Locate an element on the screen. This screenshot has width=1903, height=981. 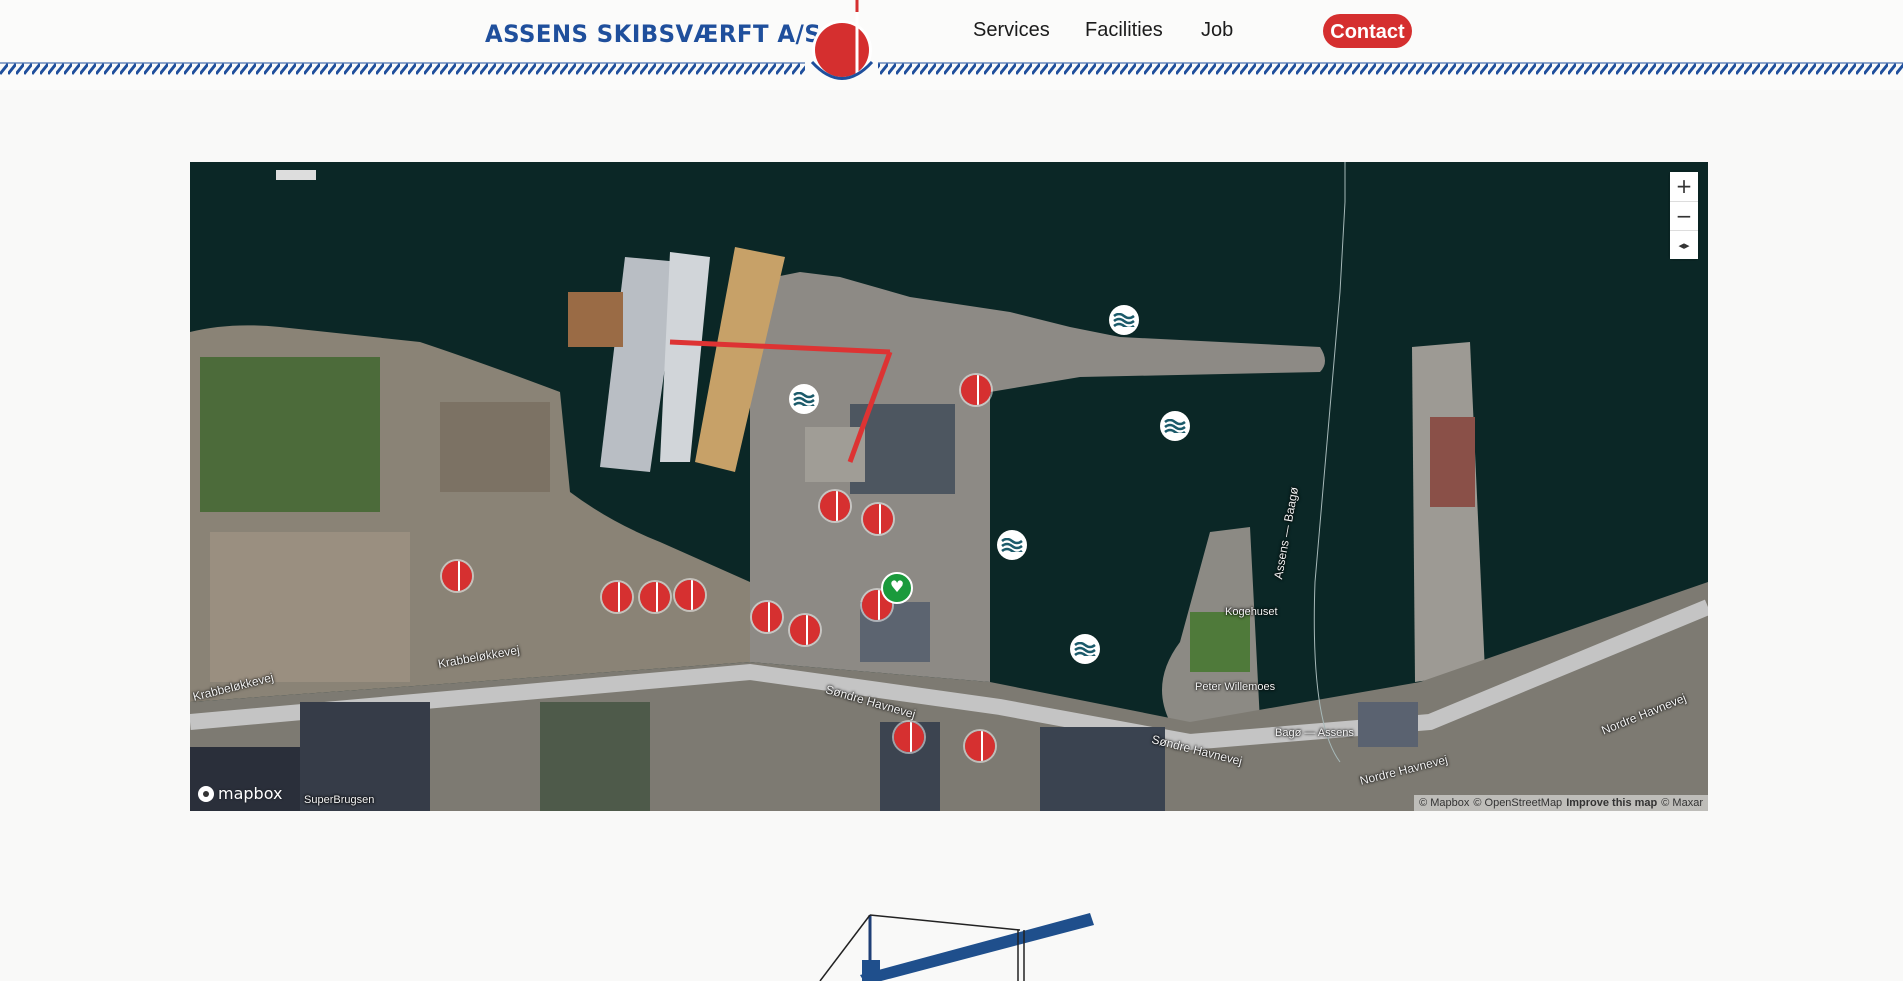
zoom-out-button: − is located at coordinates (1684, 215).